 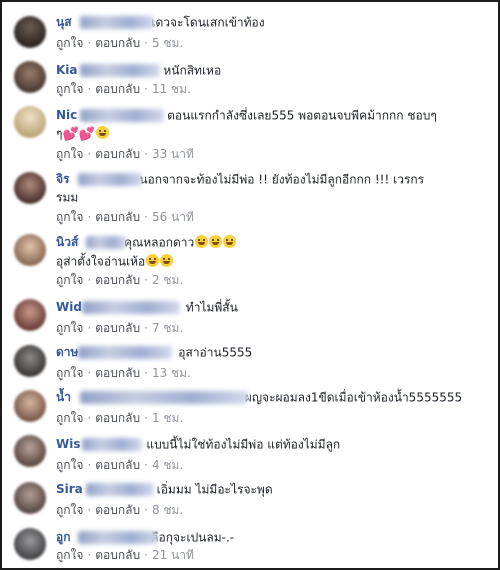 I want to click on comment-text: คุณหลอกดาว, so click(x=159, y=242).